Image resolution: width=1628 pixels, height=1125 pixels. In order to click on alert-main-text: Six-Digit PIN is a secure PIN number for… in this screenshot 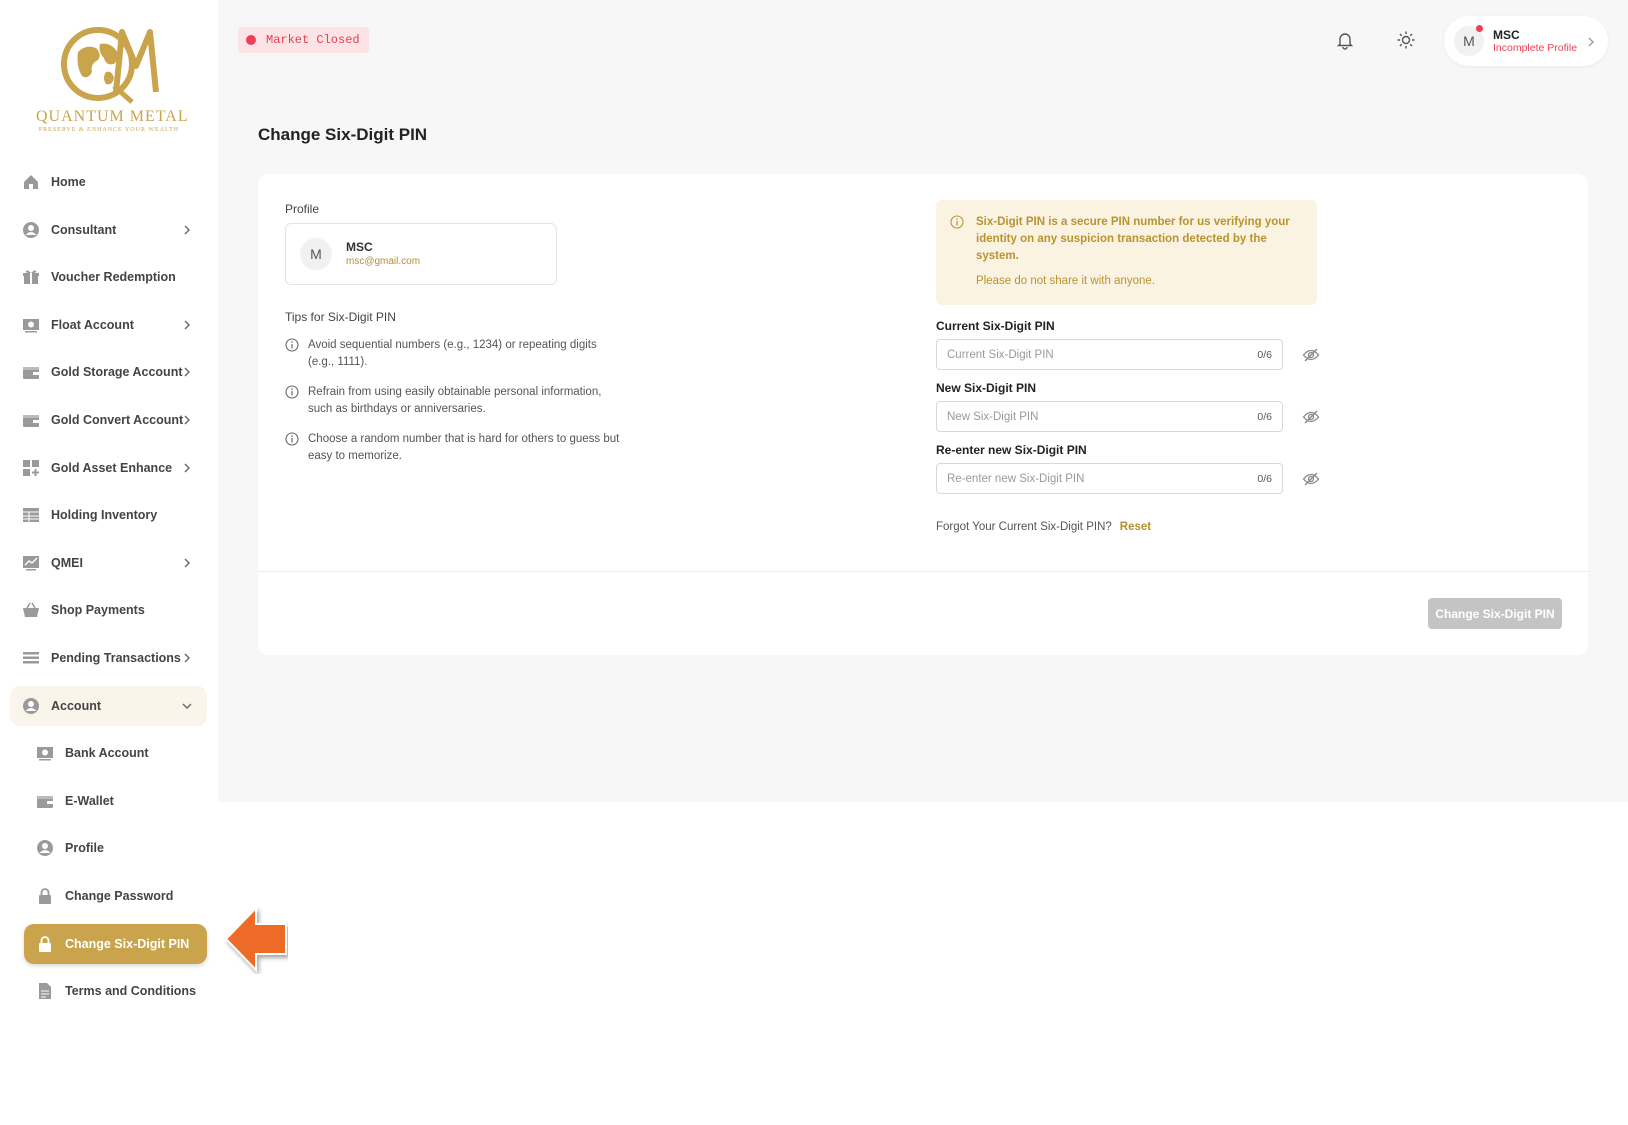, I will do `click(1133, 239)`.